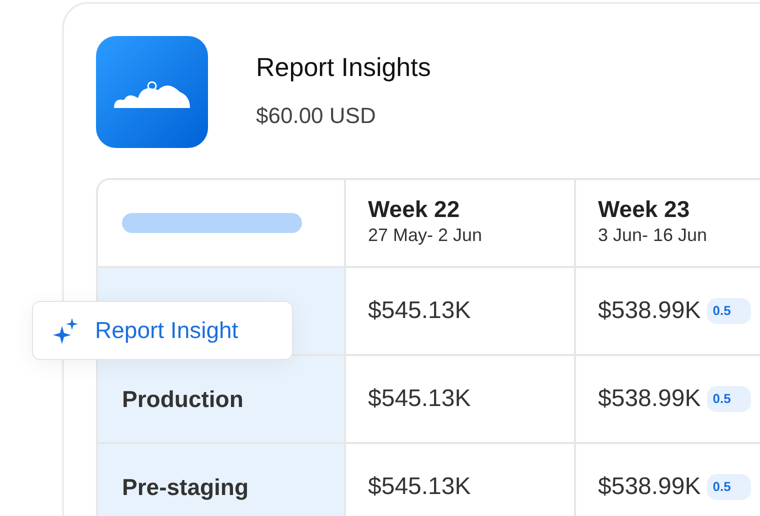 The image size is (760, 516). What do you see at coordinates (644, 209) in the screenshot?
I see `column-title: Week 23` at bounding box center [644, 209].